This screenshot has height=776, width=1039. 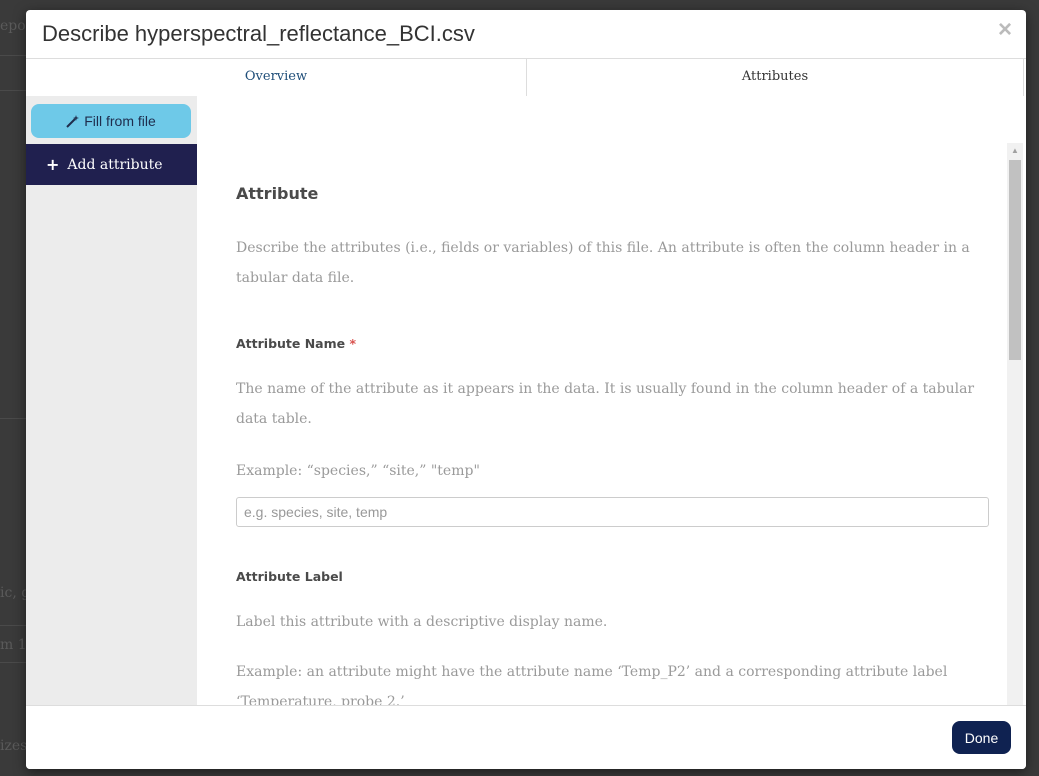 I want to click on section-heading: Attribute, so click(x=277, y=193).